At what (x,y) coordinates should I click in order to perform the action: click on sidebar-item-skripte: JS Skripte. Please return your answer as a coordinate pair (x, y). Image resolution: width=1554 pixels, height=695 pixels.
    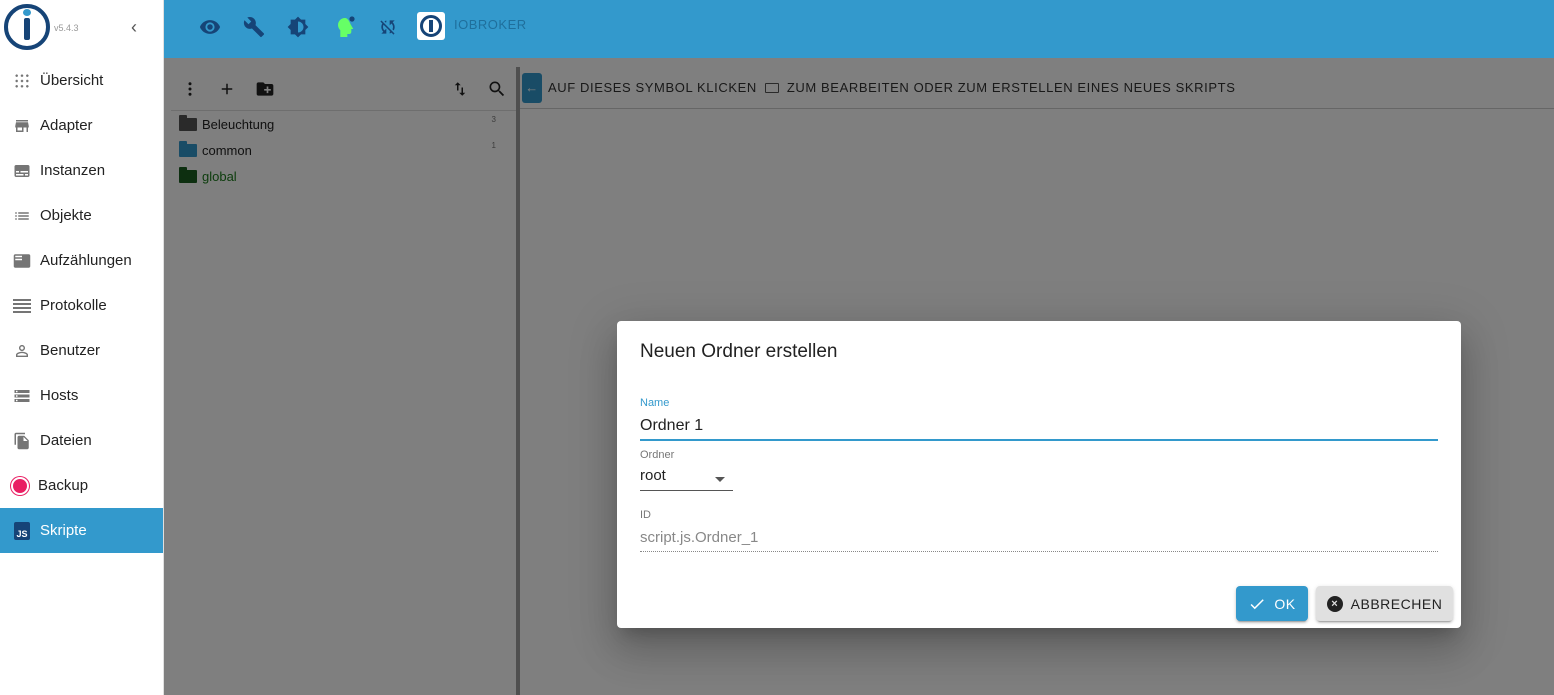
    Looking at the image, I should click on (81, 530).